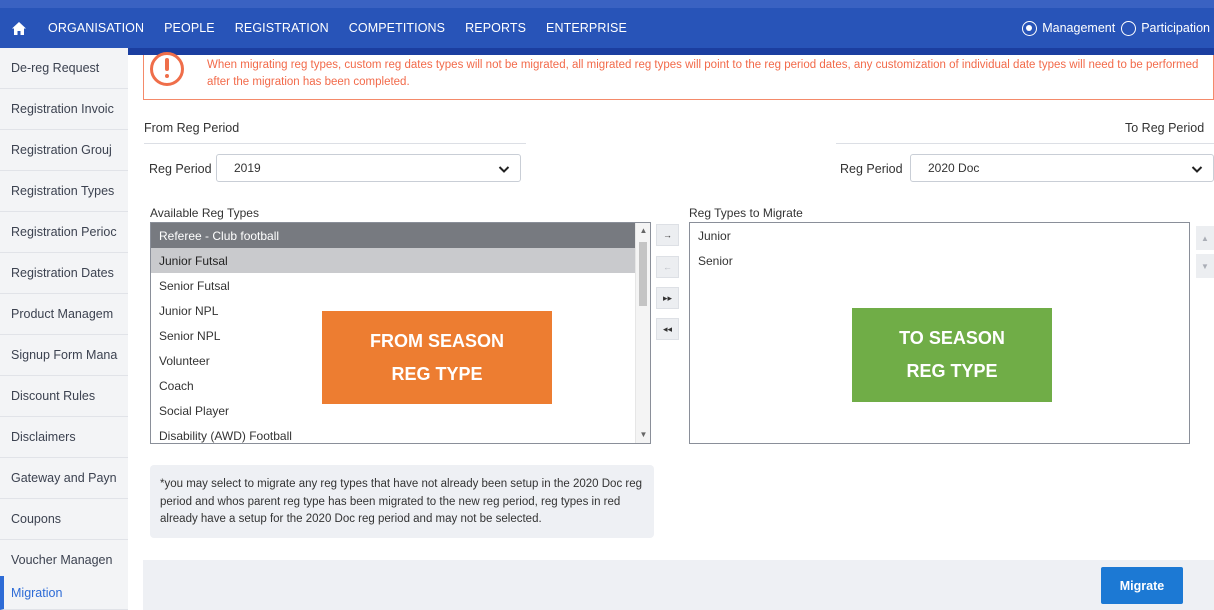  Describe the element at coordinates (64, 437) in the screenshot. I see `sidebar-item-disclaimers: Disclaimers` at that location.